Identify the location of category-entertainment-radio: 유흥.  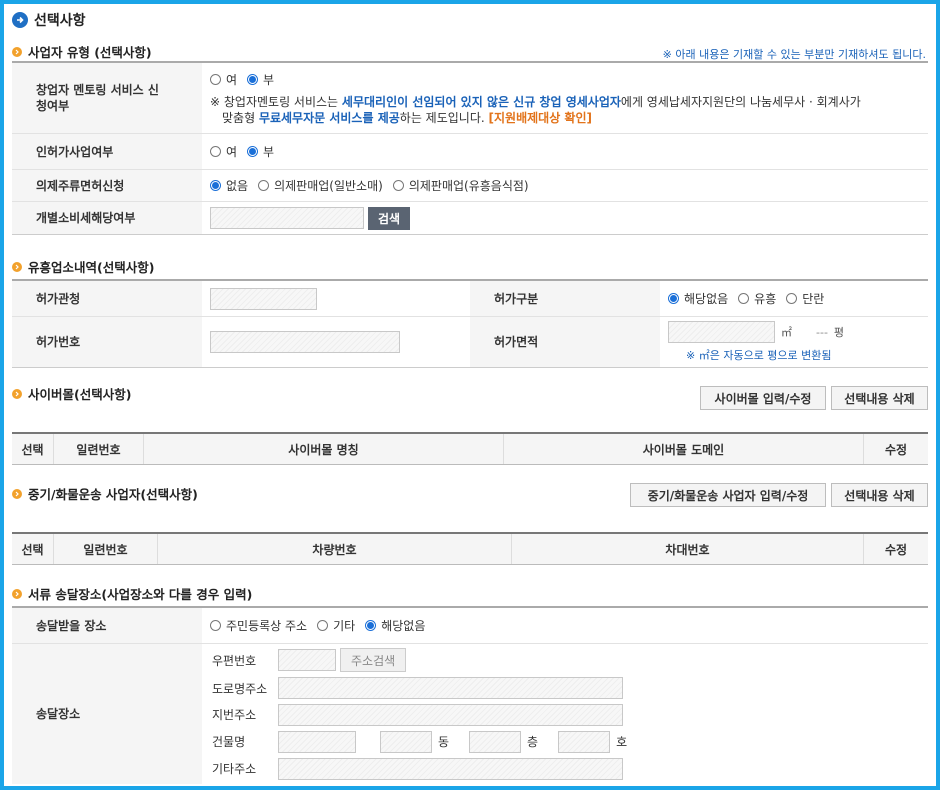
(757, 298).